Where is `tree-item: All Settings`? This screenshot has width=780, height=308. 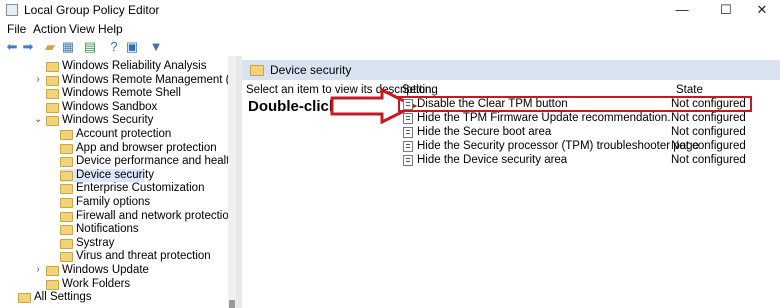 tree-item: All Settings is located at coordinates (63, 297).